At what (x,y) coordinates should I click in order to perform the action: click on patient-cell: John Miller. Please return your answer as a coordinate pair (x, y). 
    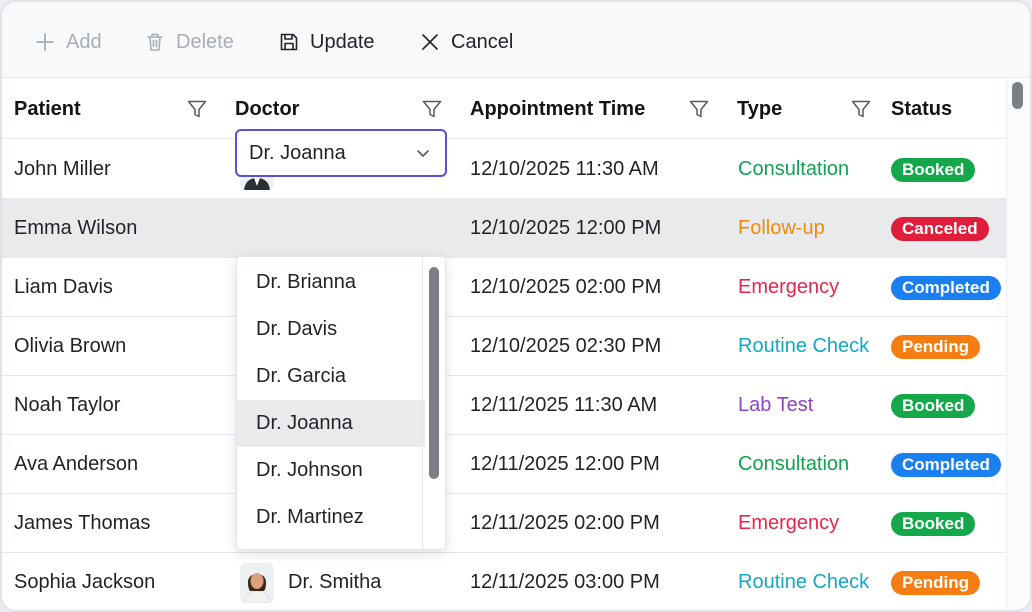
    Looking at the image, I should click on (62, 169).